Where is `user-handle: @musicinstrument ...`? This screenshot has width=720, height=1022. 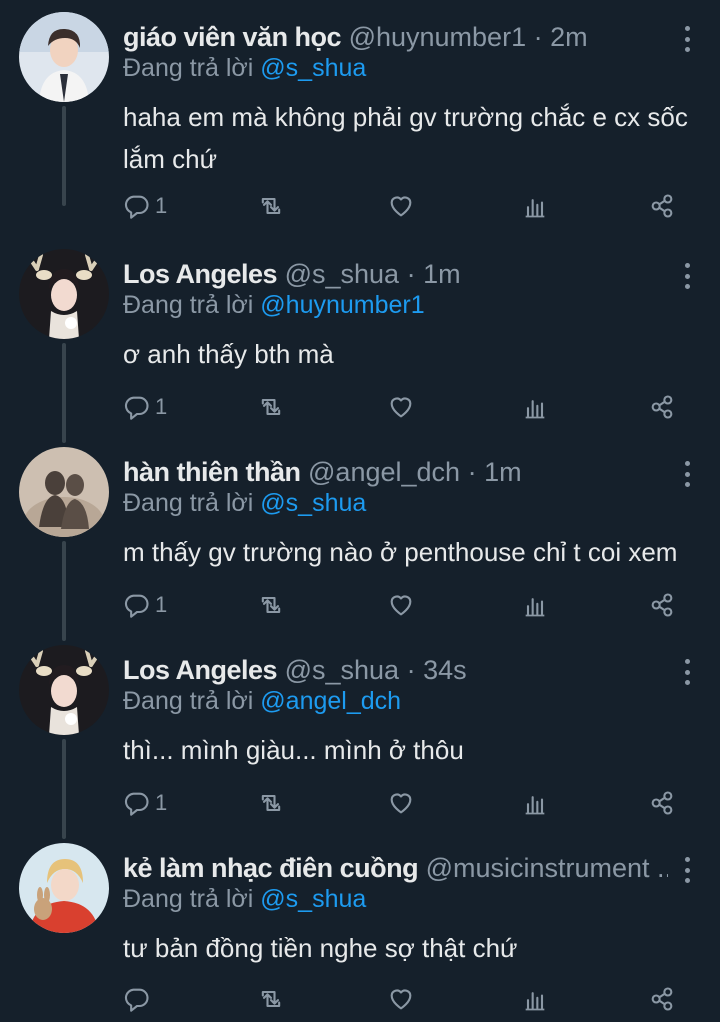
user-handle: @musicinstrument ... is located at coordinates (547, 868).